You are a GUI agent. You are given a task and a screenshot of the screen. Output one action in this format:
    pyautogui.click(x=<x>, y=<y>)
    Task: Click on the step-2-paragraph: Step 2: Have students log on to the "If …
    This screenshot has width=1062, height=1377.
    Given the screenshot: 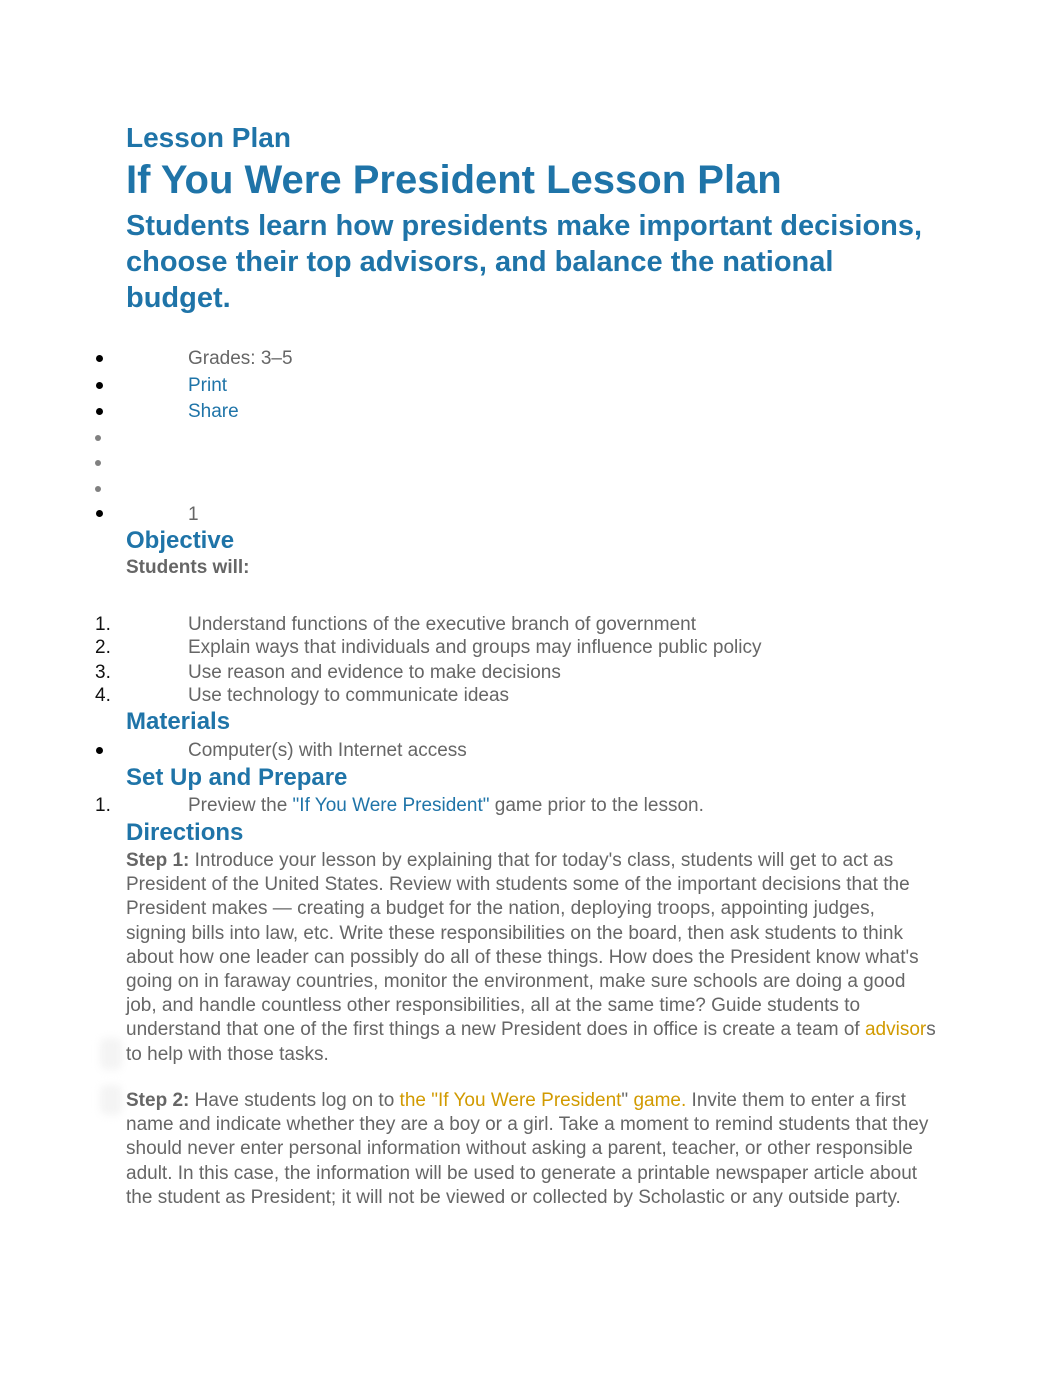 What is the action you would take?
    pyautogui.click(x=532, y=1149)
    